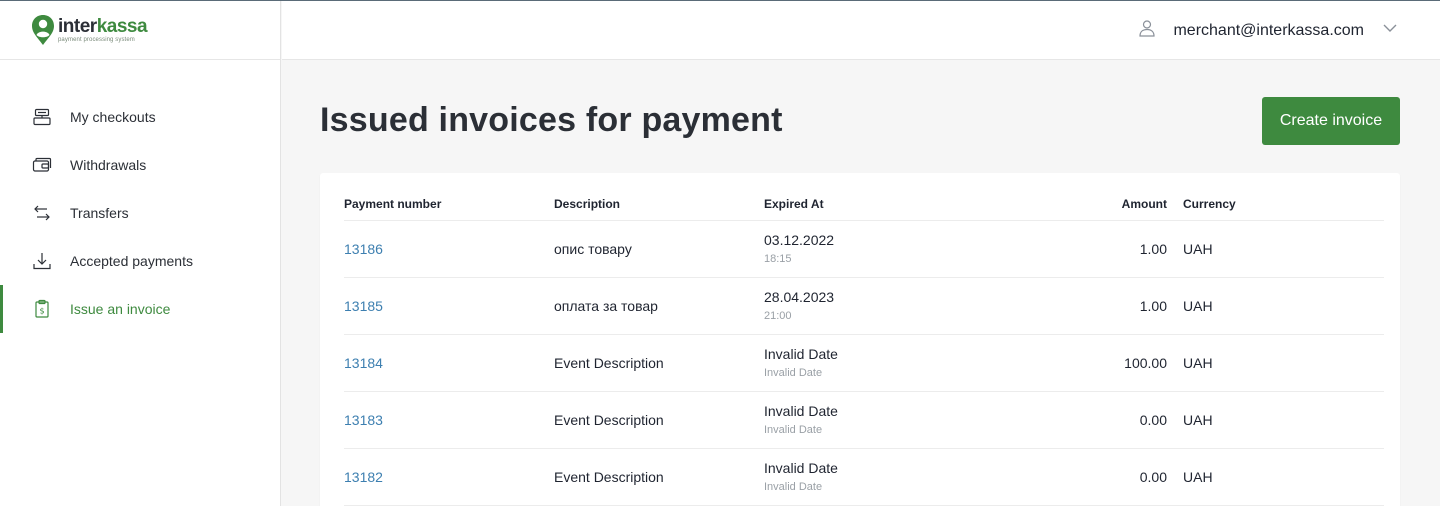 The height and width of the screenshot is (506, 1440). What do you see at coordinates (99, 213) in the screenshot?
I see `sidebar-item-label: Transfers` at bounding box center [99, 213].